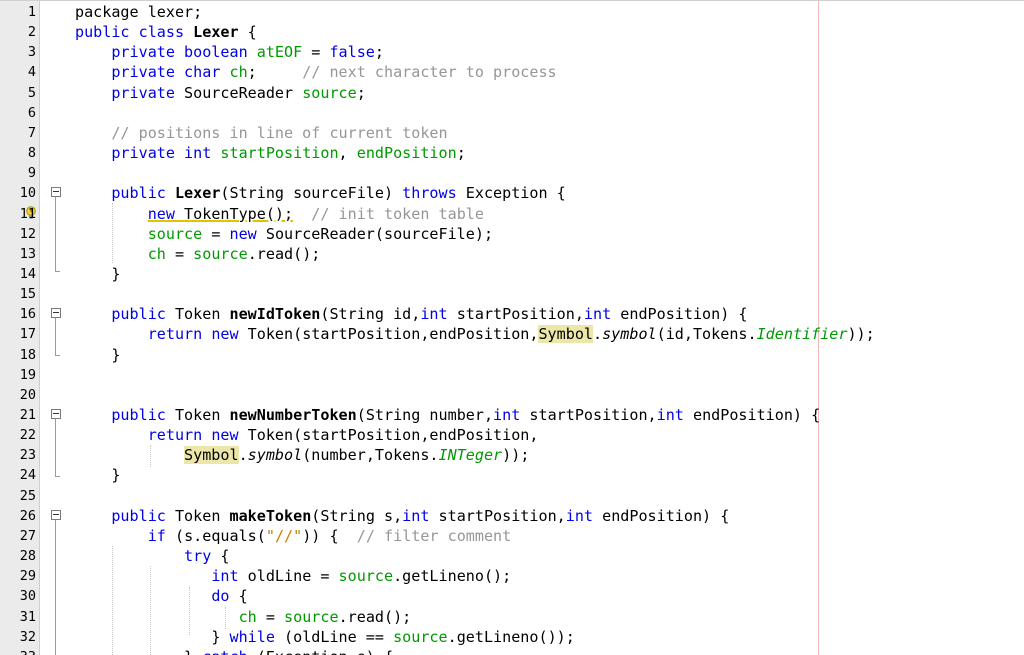  What do you see at coordinates (27, 294) in the screenshot?
I see `line-number: 15` at bounding box center [27, 294].